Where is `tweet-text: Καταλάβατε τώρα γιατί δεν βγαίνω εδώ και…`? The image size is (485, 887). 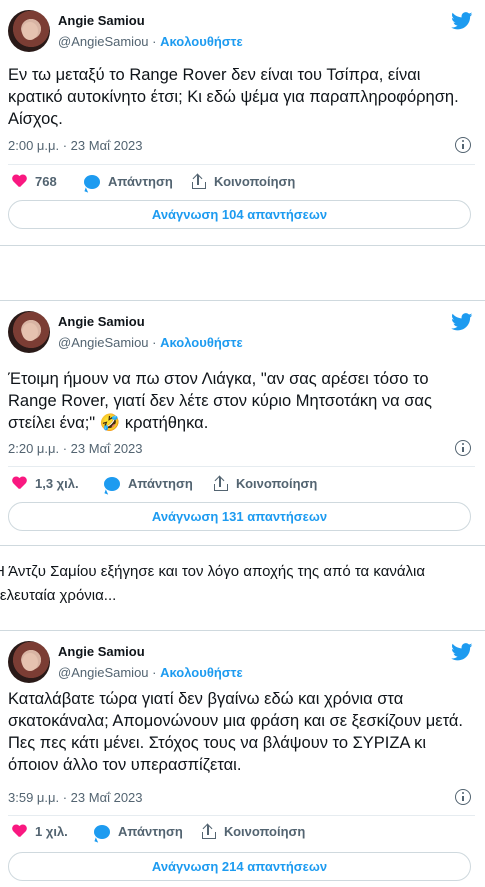 tweet-text: Καταλάβατε τώρα γιατί δεν βγαίνω εδώ και… is located at coordinates (235, 732).